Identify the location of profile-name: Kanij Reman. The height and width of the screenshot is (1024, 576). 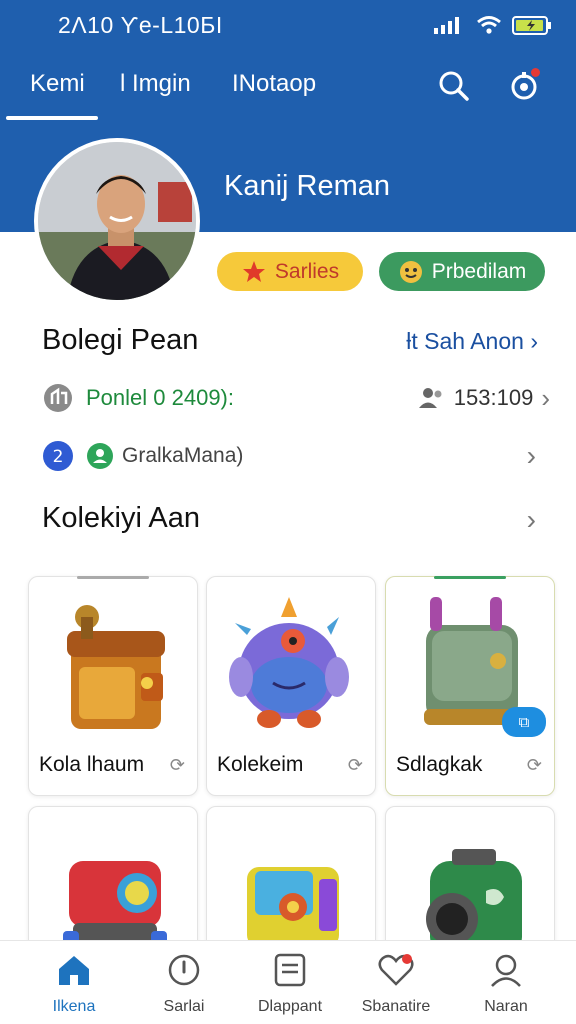
(307, 186).